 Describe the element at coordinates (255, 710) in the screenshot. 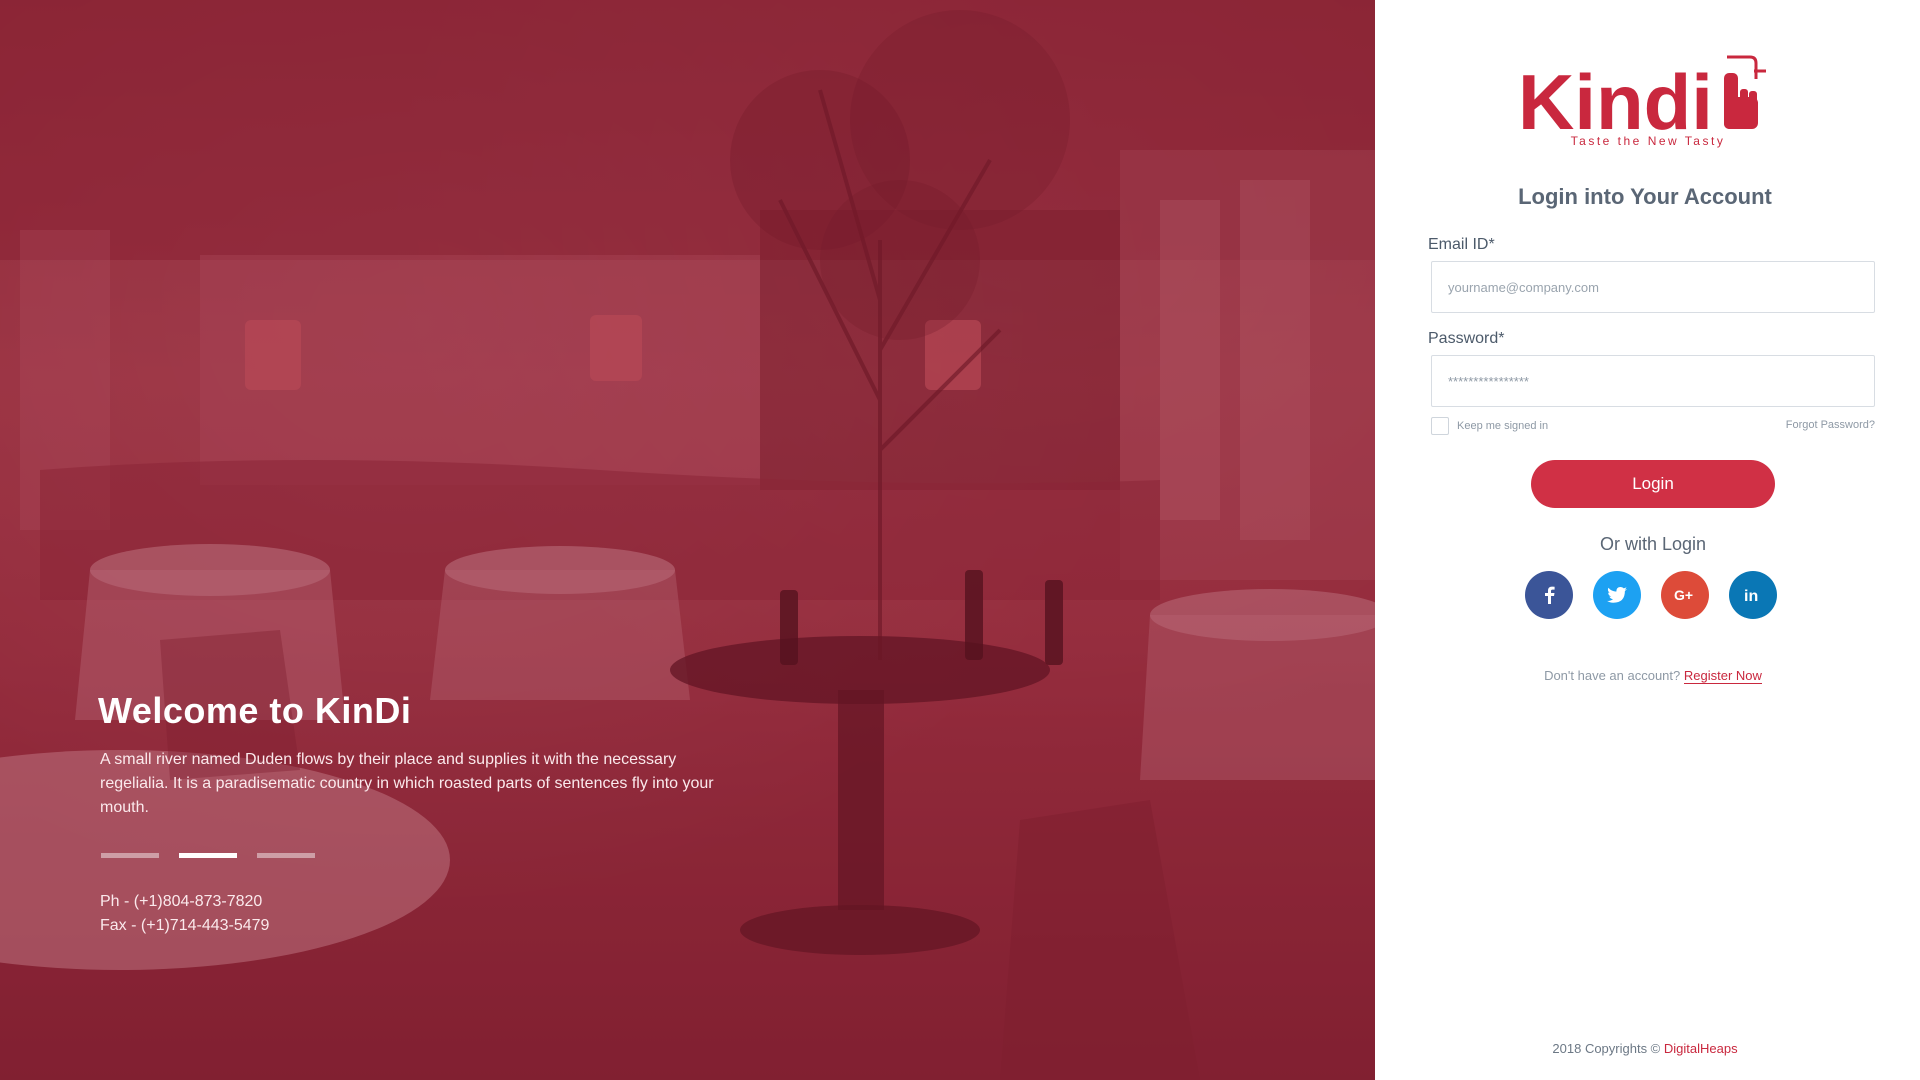

I see `hero-title: Welcome to KinDi` at that location.